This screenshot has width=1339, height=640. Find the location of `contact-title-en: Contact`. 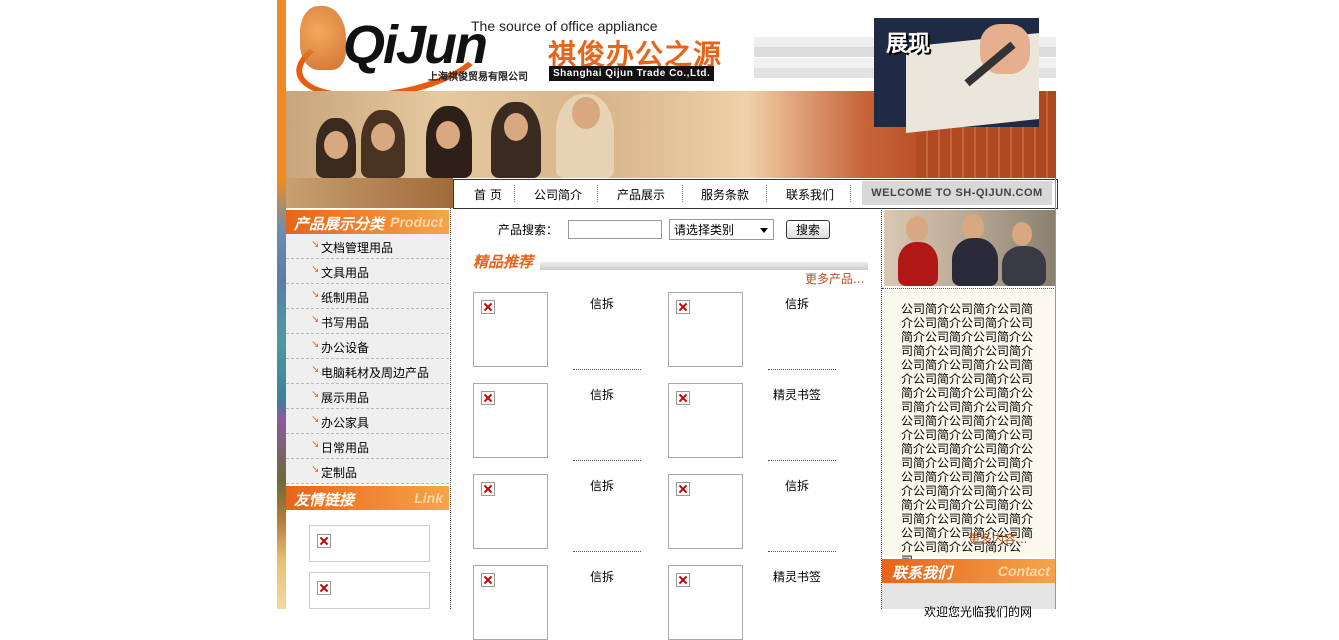

contact-title-en: Contact is located at coordinates (1023, 571).